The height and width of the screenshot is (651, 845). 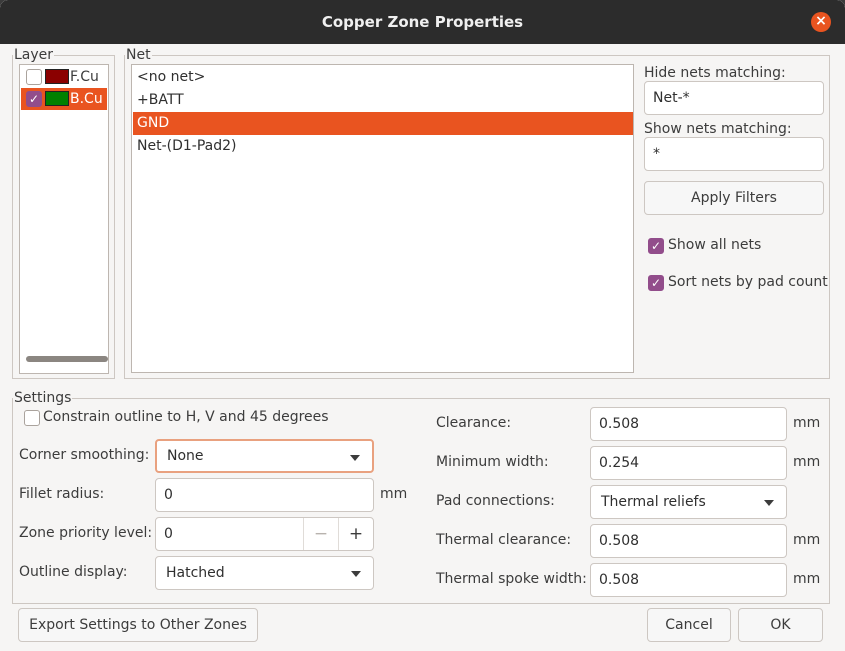 What do you see at coordinates (264, 534) in the screenshot?
I see `zone-priority-stepper: 0 − +` at bounding box center [264, 534].